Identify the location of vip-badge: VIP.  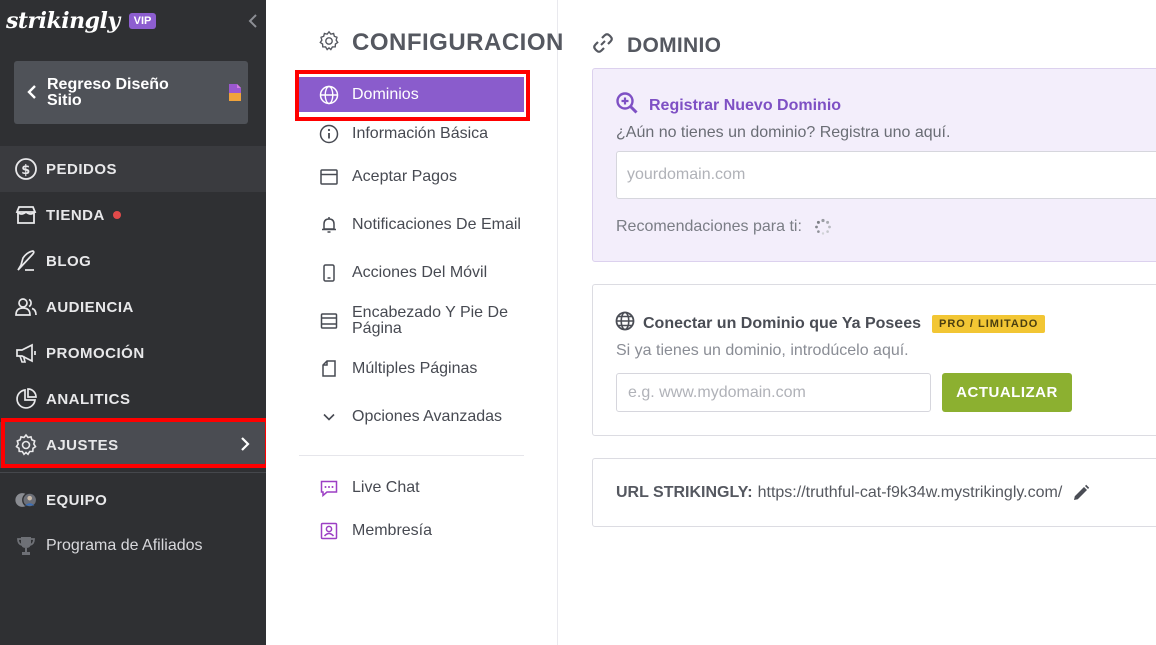
(142, 21).